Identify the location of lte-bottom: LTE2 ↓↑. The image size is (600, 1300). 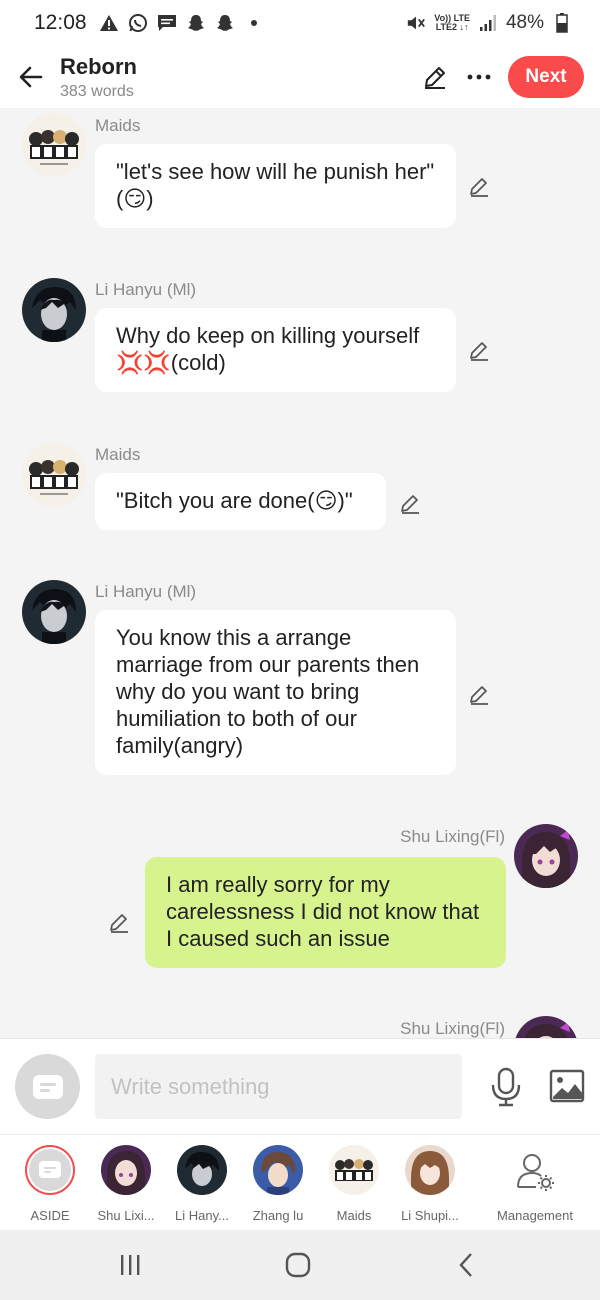
(452, 27).